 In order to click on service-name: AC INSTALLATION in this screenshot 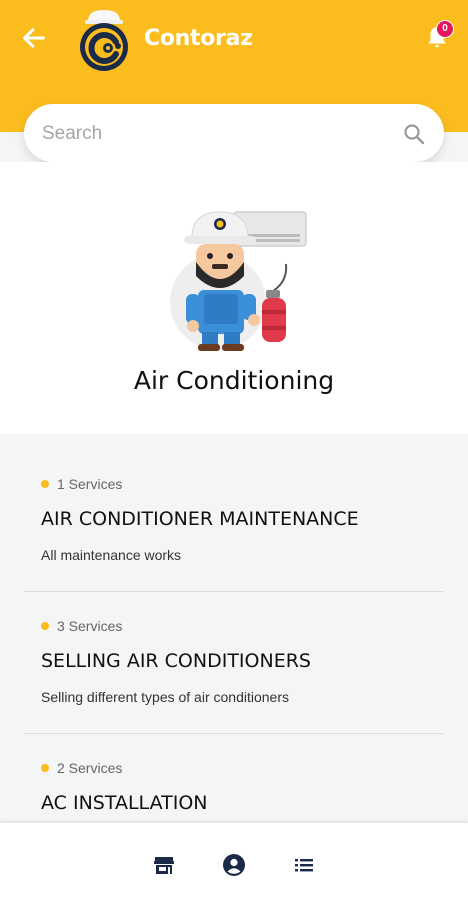, I will do `click(124, 803)`.